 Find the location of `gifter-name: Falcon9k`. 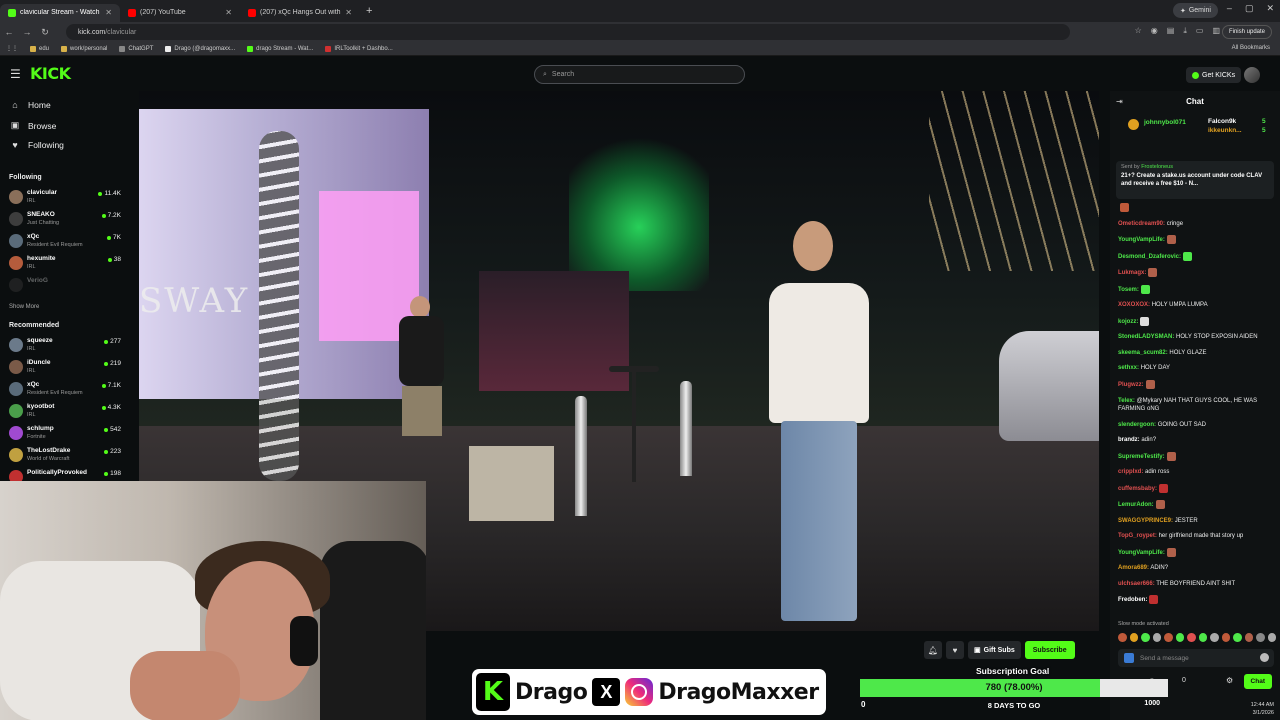

gifter-name: Falcon9k is located at coordinates (1222, 121).